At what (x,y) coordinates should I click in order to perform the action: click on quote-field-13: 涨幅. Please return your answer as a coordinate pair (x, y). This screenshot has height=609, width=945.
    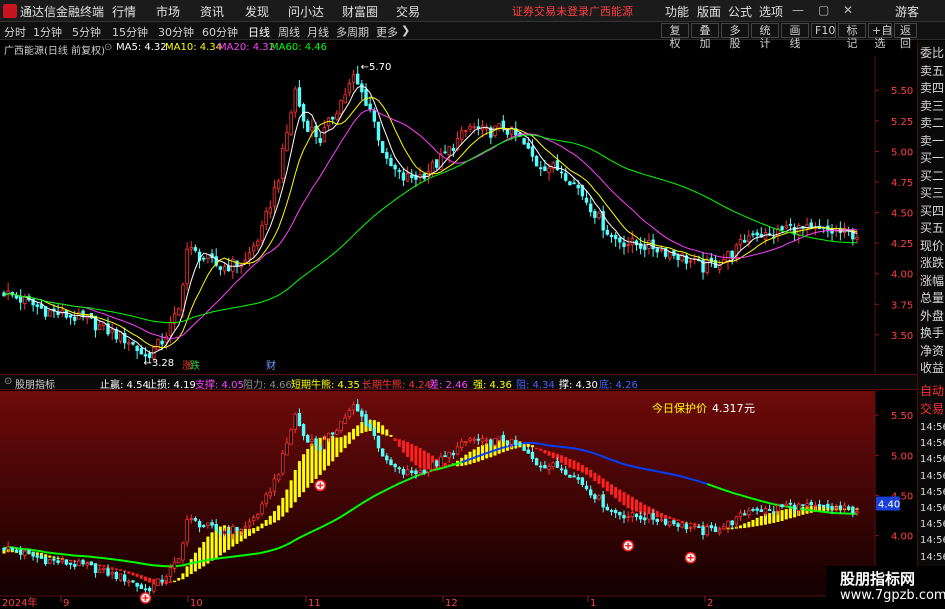
    Looking at the image, I should click on (932, 281).